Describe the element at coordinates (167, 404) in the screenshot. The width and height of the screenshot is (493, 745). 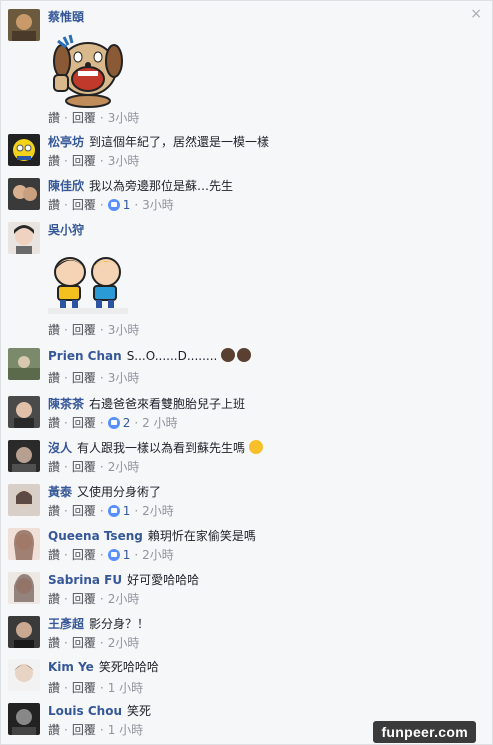
I see `comment-text: 右邊爸爸來看雙胞胎兒子上班` at that location.